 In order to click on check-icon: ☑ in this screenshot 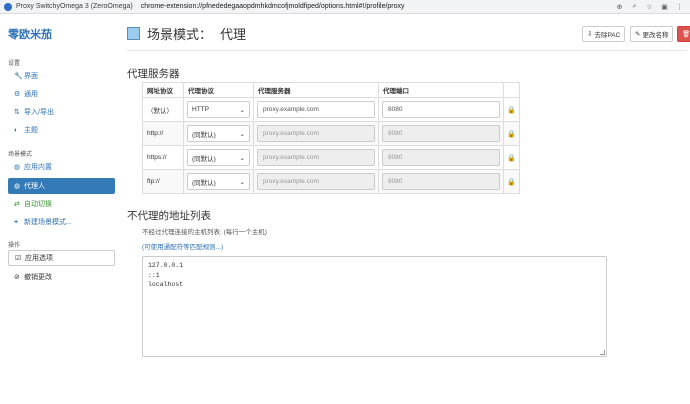, I will do `click(18, 258)`.